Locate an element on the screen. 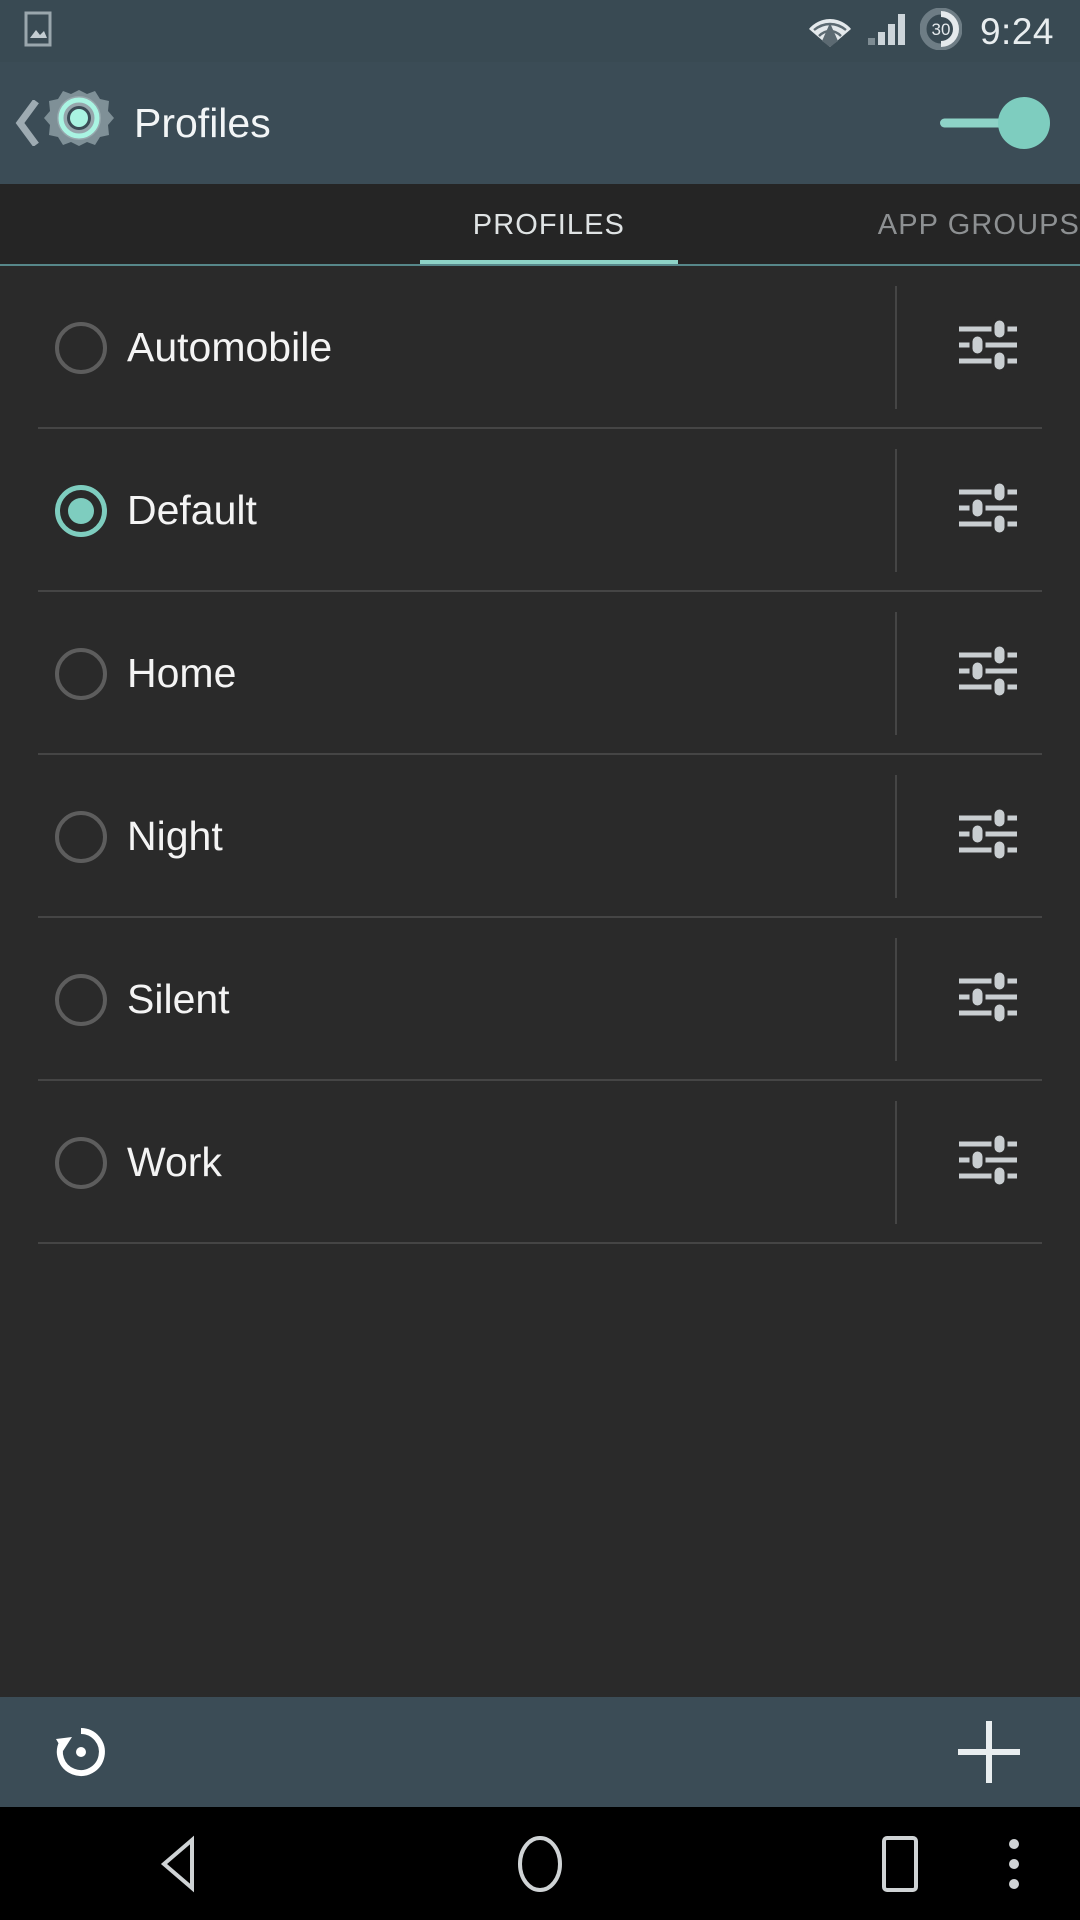 This screenshot has width=1080, height=1920. profile-row-home: Home is located at coordinates (447, 673).